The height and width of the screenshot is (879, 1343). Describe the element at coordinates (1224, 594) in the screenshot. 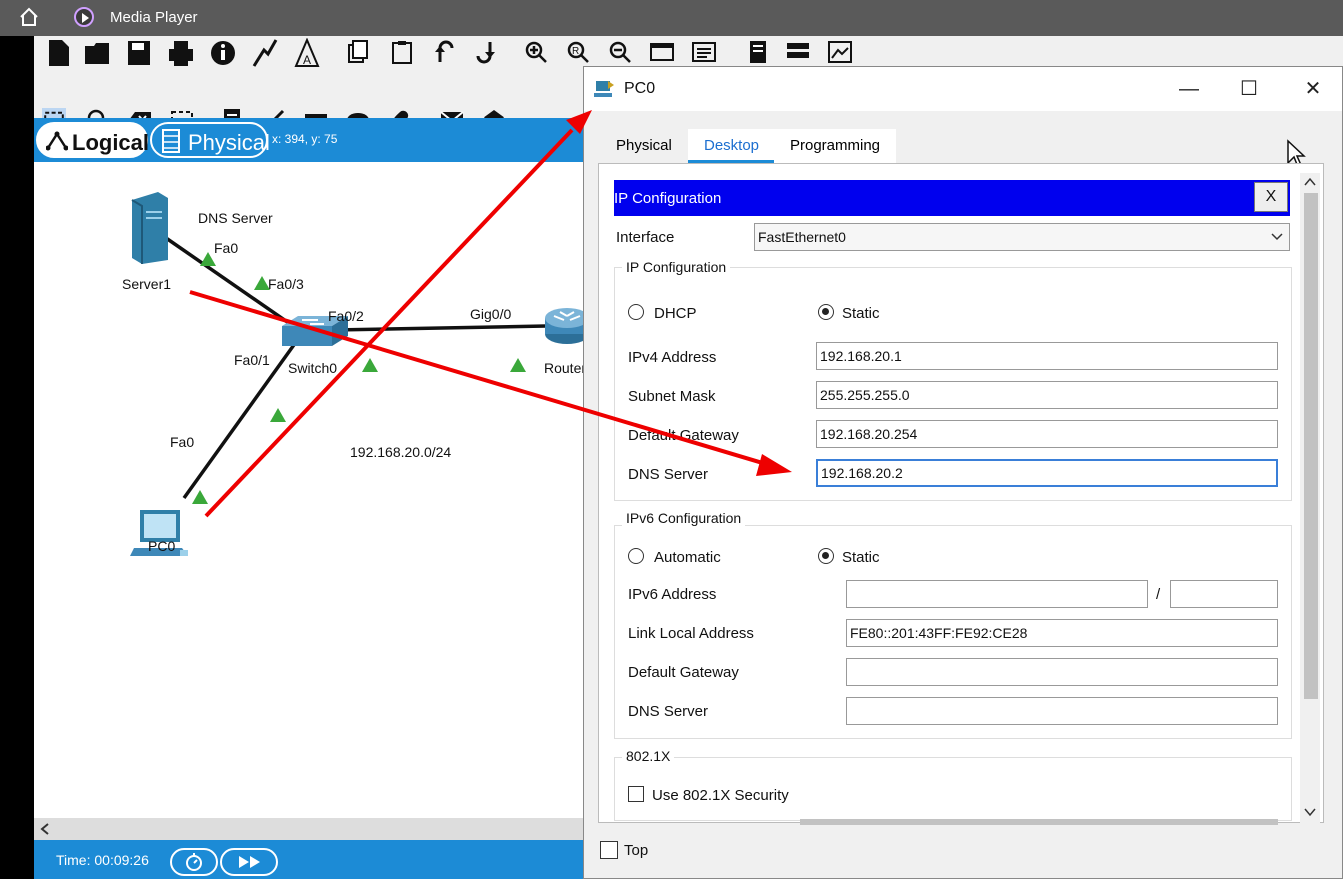

I see `ipv6-prefix-input` at that location.